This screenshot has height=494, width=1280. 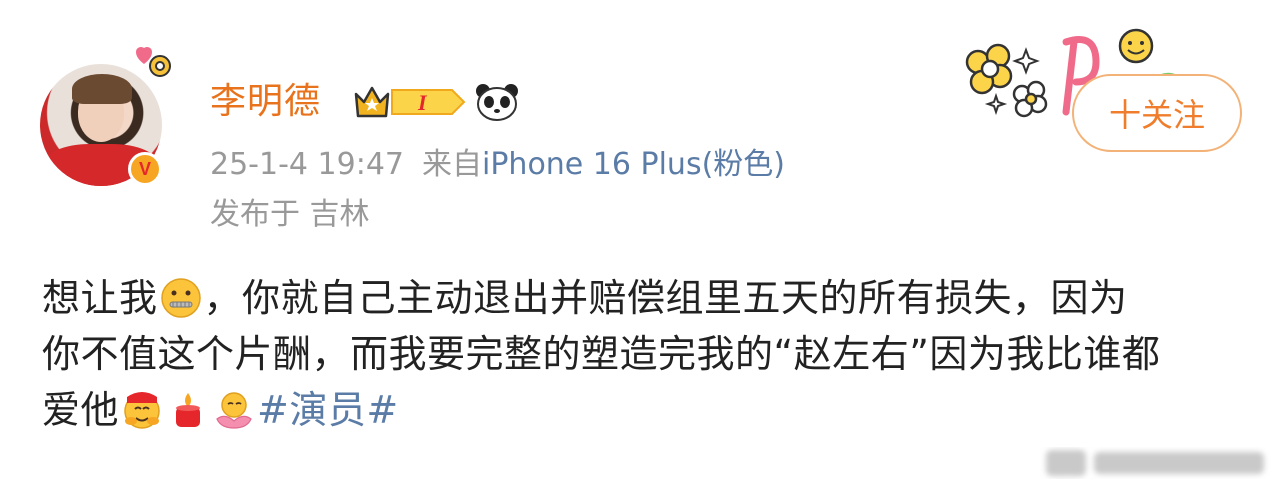 What do you see at coordinates (452, 164) in the screenshot?
I see `from-label: 来自` at bounding box center [452, 164].